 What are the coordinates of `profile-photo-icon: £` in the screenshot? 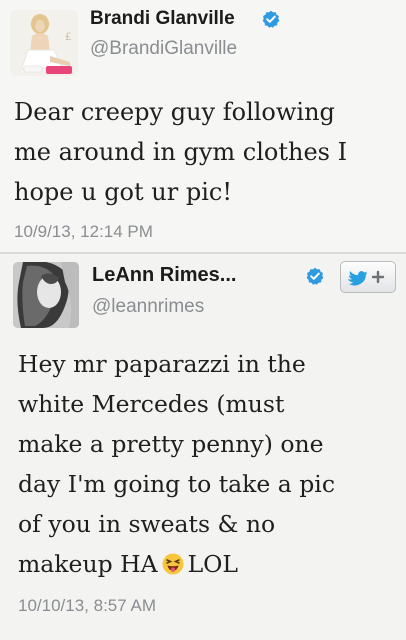 It's located at (44, 43).